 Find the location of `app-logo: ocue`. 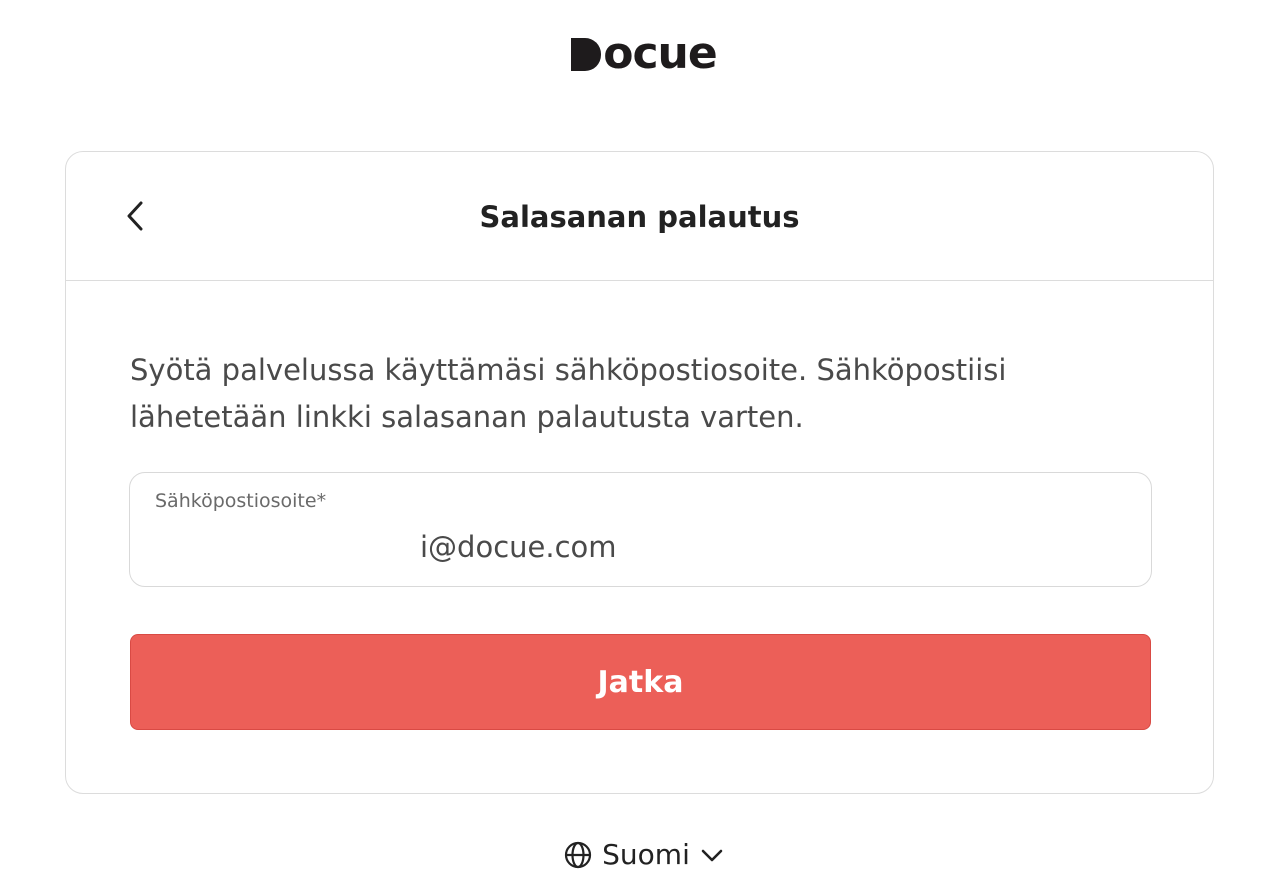

app-logo: ocue is located at coordinates (644, 54).